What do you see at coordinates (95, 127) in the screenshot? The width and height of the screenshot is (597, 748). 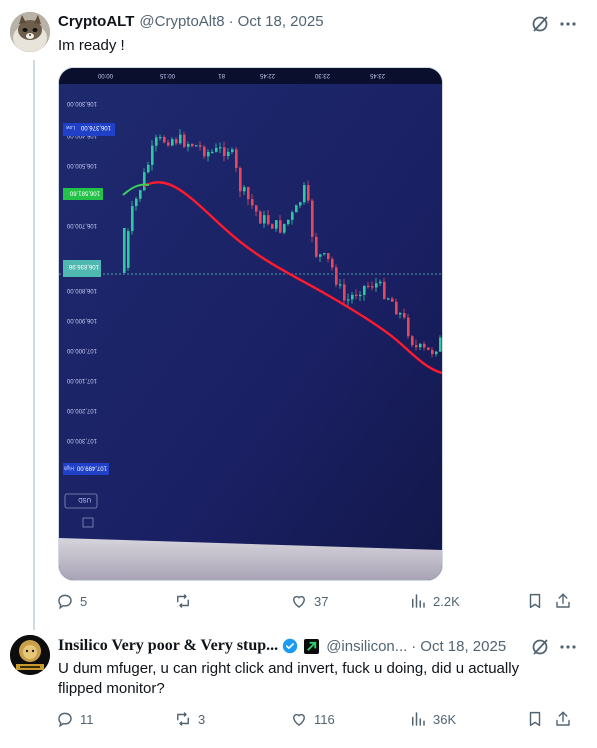 I see `low-tag-value: 106,376.00` at bounding box center [95, 127].